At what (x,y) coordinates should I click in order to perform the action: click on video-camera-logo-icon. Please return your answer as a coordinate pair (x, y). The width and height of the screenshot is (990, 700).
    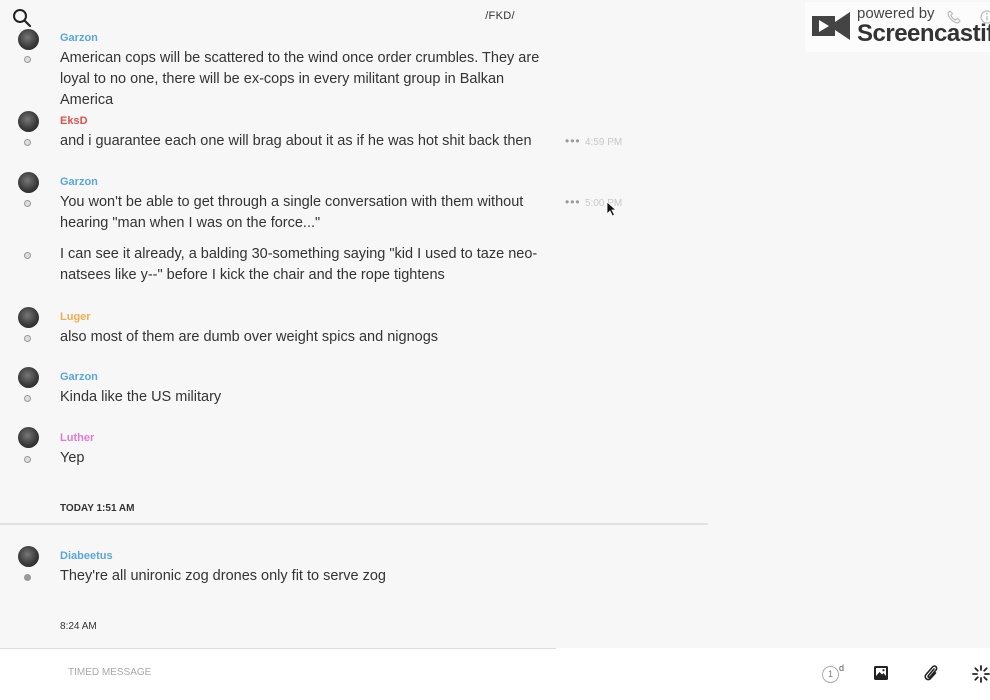
    Looking at the image, I should click on (831, 26).